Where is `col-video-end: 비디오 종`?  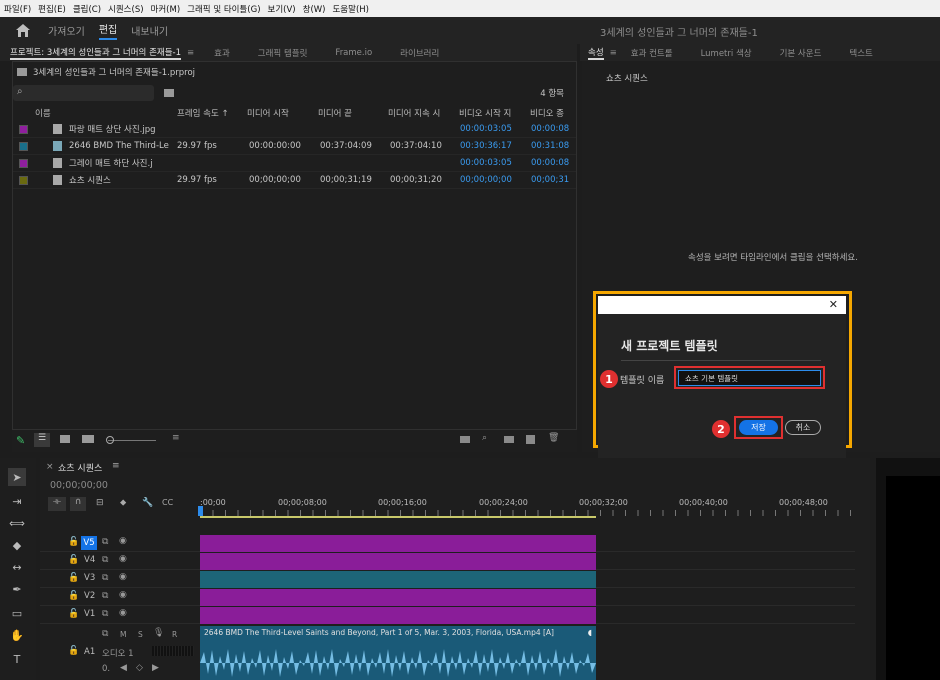 col-video-end: 비디오 종 is located at coordinates (554, 113).